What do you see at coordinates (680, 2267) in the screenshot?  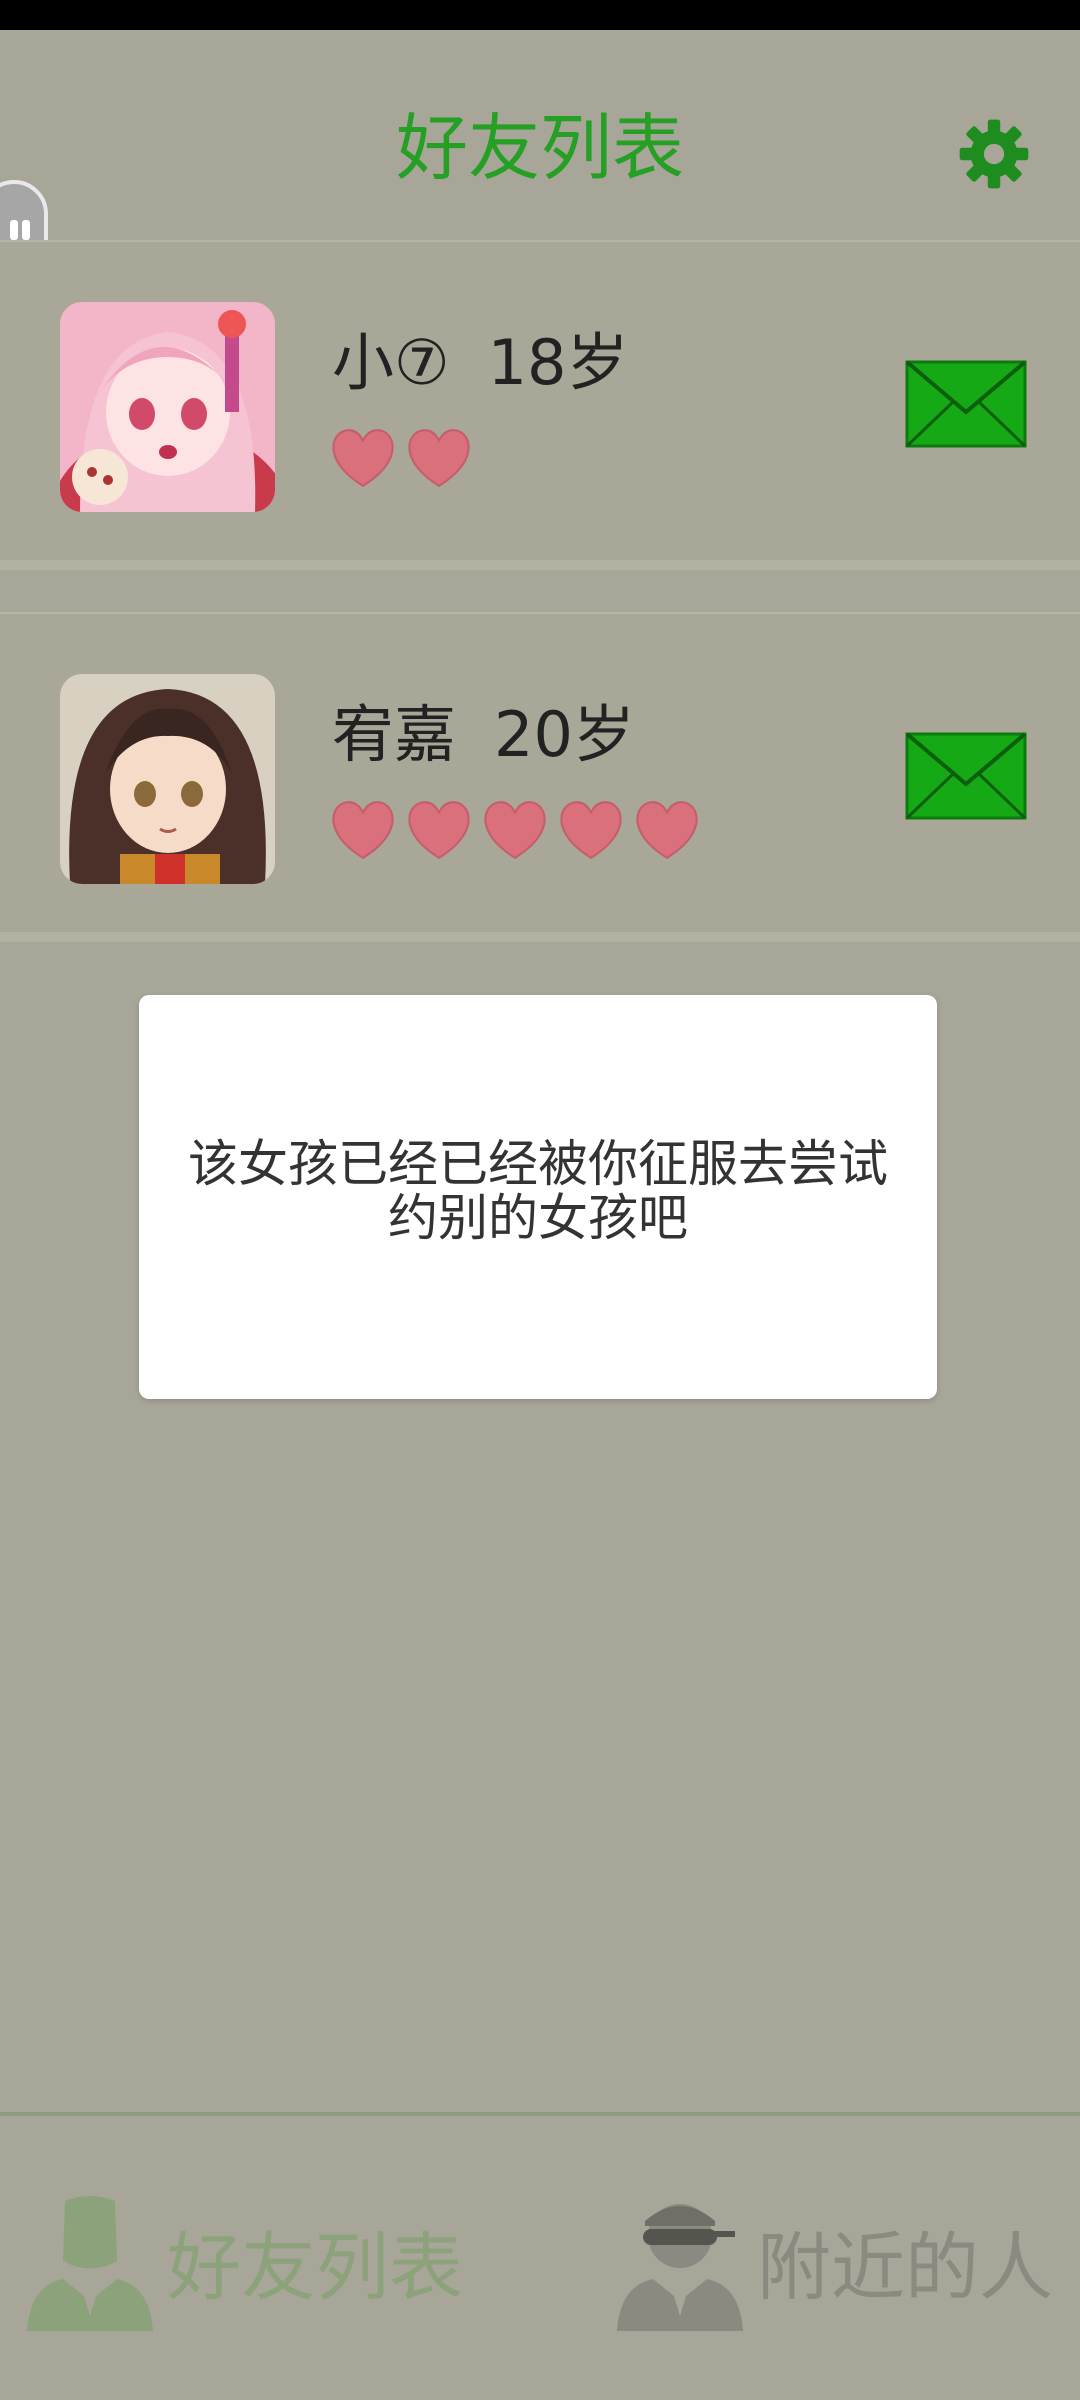 I see `masked-person-icon` at bounding box center [680, 2267].